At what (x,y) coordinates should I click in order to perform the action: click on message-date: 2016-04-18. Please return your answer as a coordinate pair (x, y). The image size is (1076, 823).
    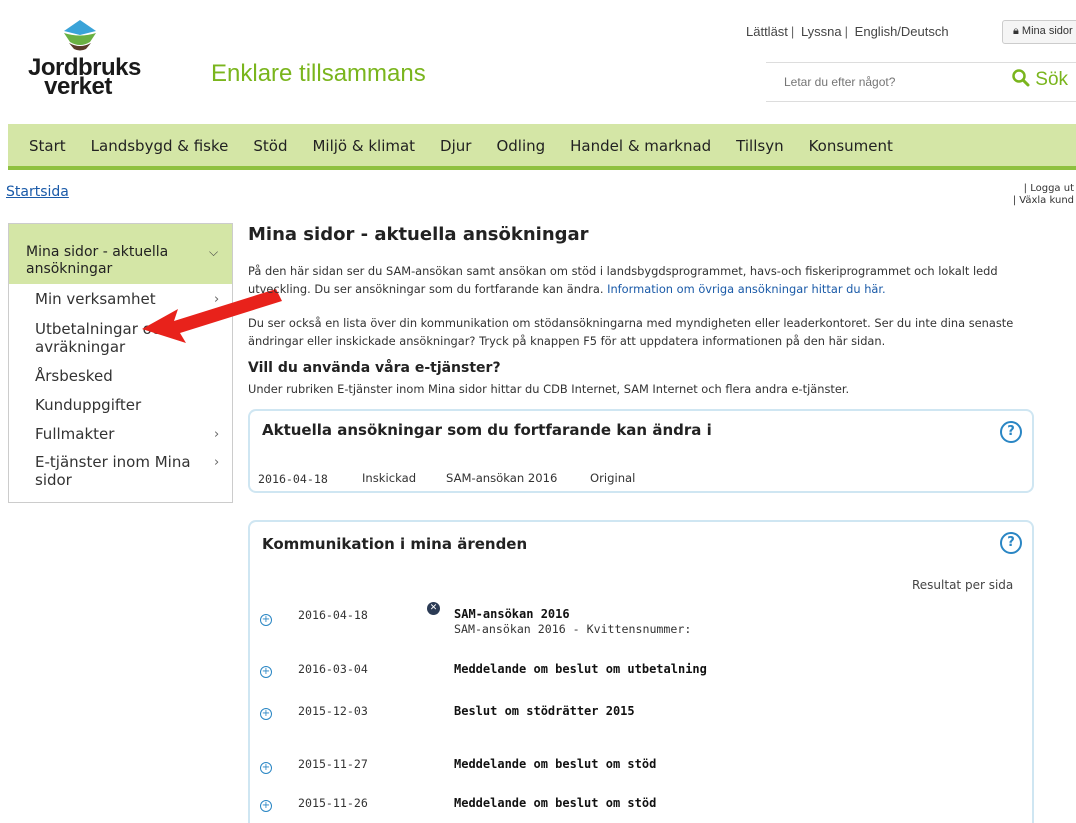
    Looking at the image, I should click on (333, 615).